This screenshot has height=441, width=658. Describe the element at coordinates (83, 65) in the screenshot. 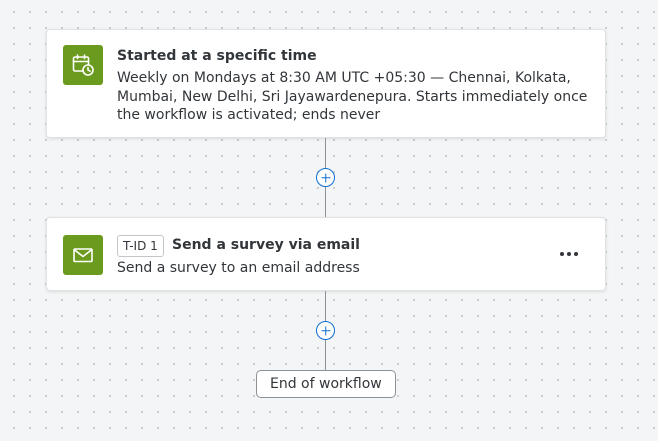

I see `calendar-clock-icon` at that location.